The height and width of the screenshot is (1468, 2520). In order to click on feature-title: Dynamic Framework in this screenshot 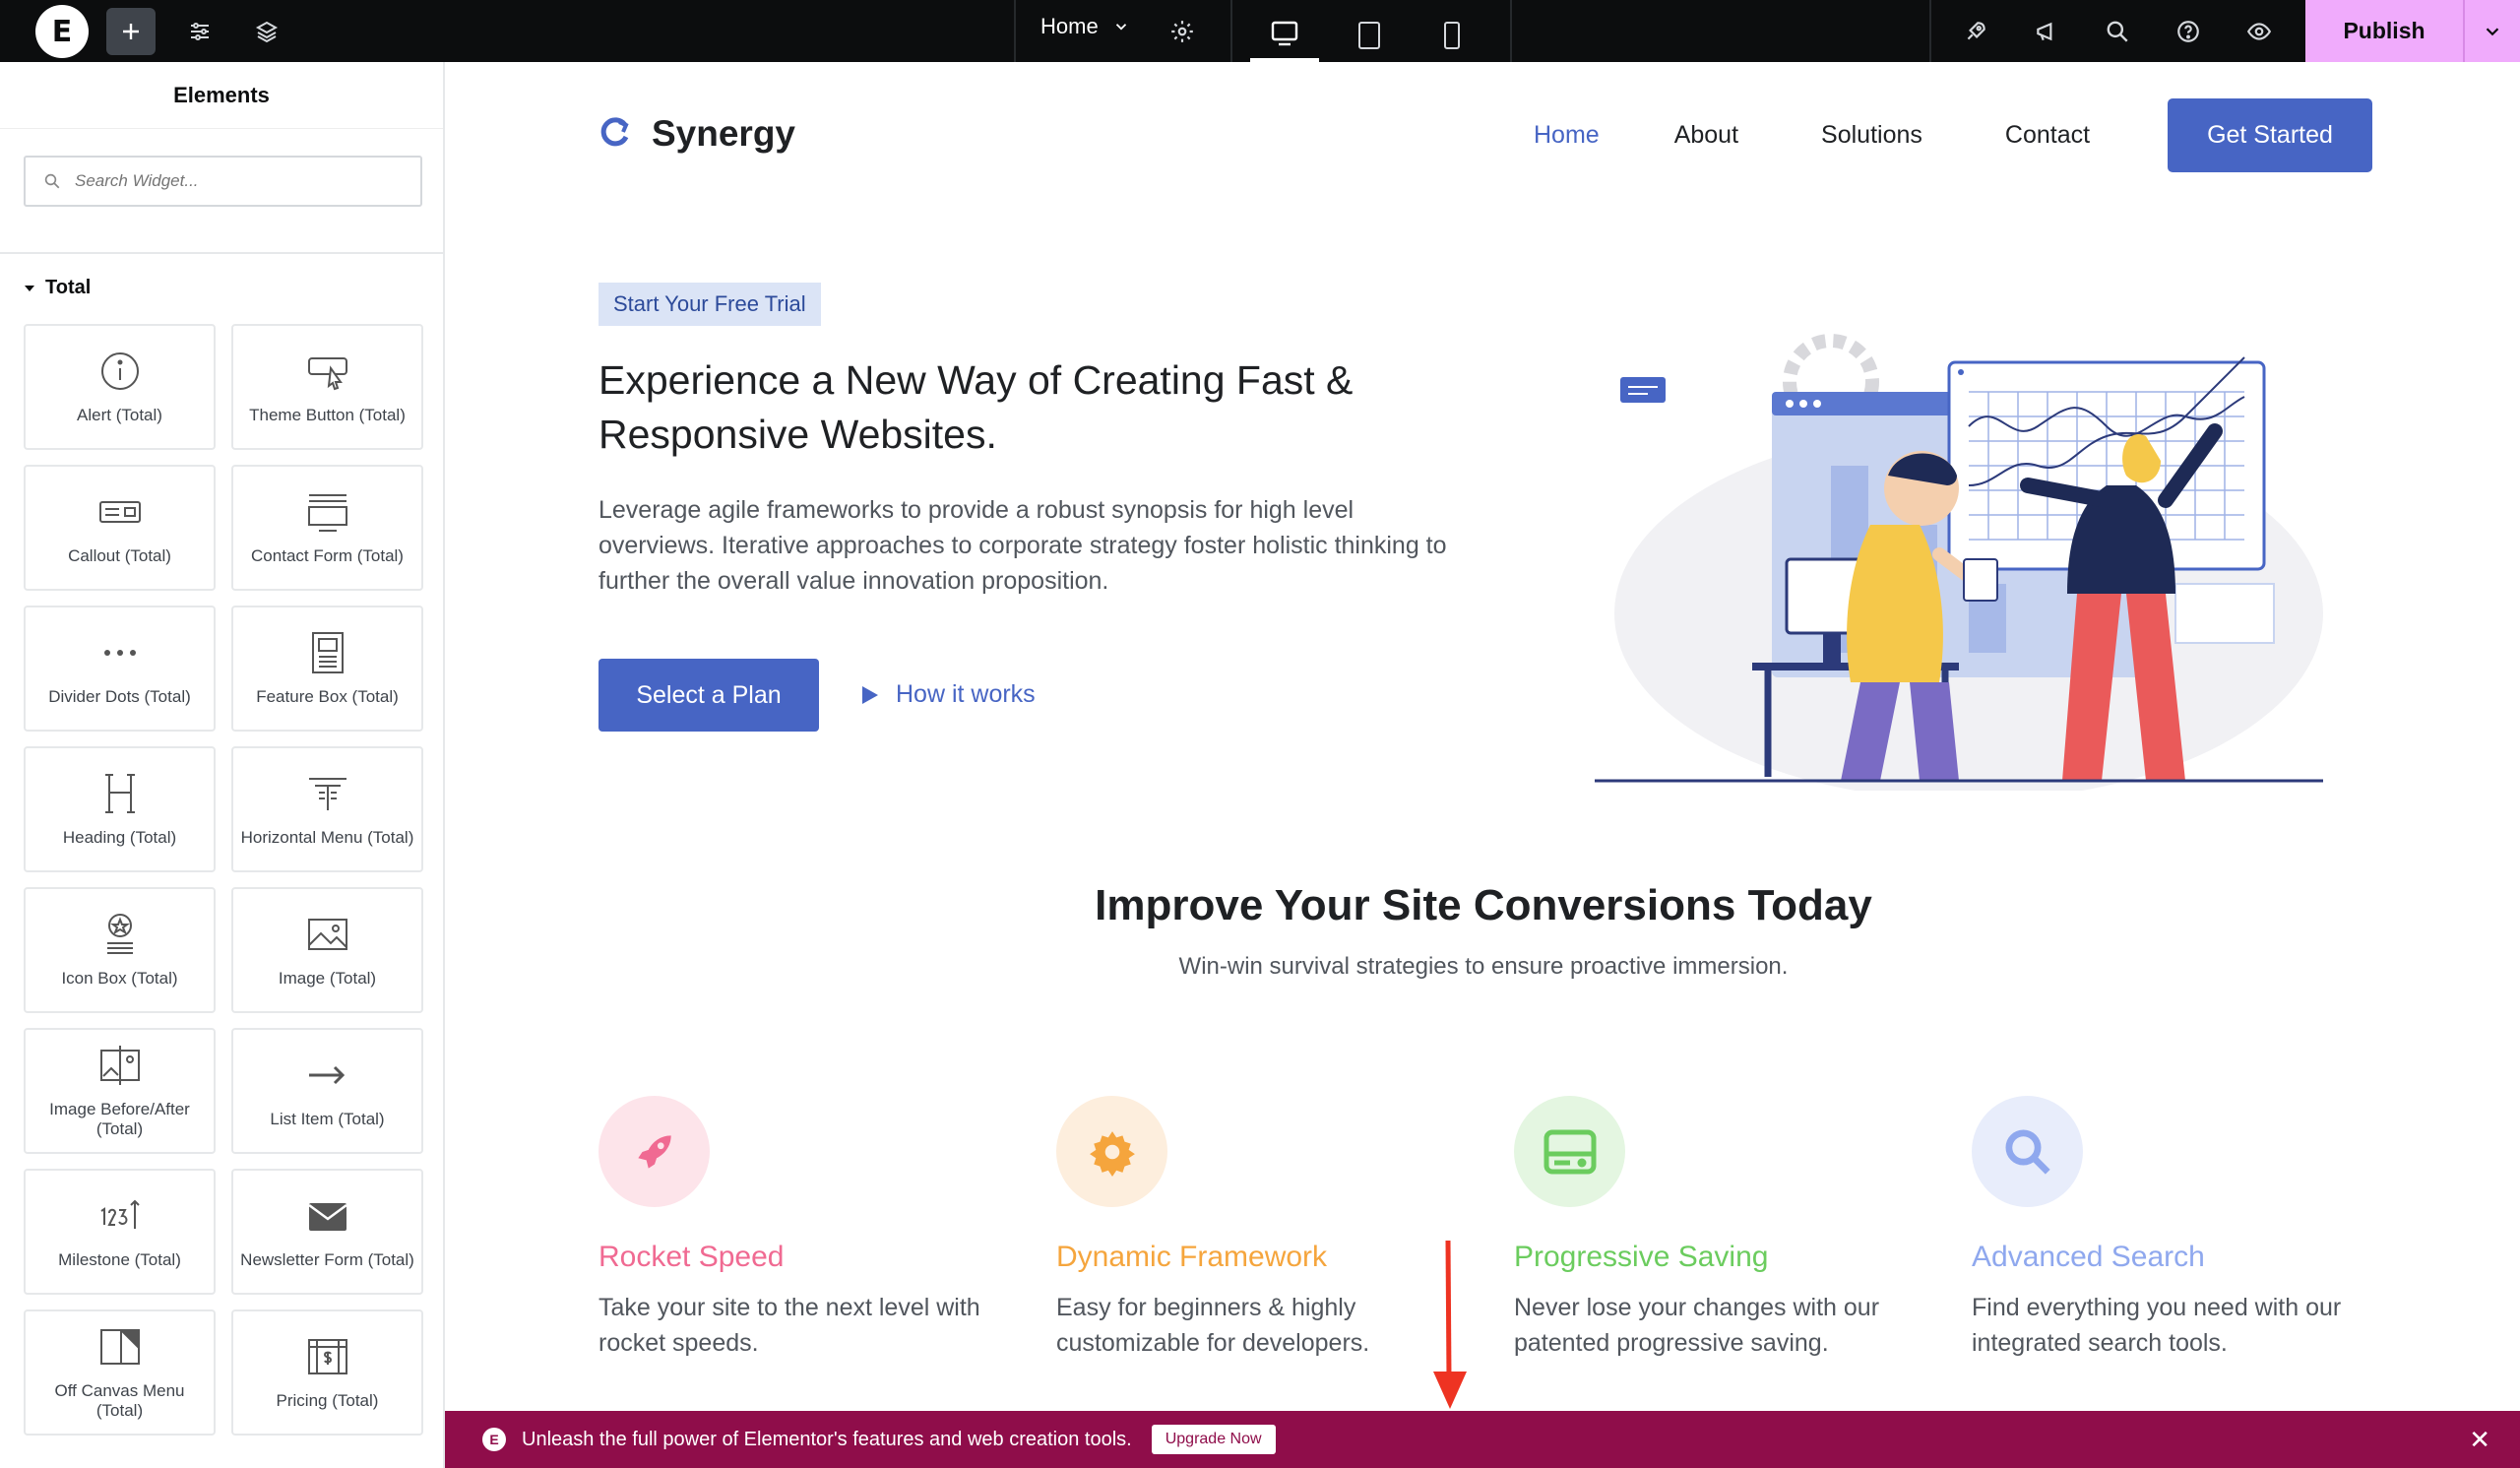, I will do `click(1192, 1257)`.